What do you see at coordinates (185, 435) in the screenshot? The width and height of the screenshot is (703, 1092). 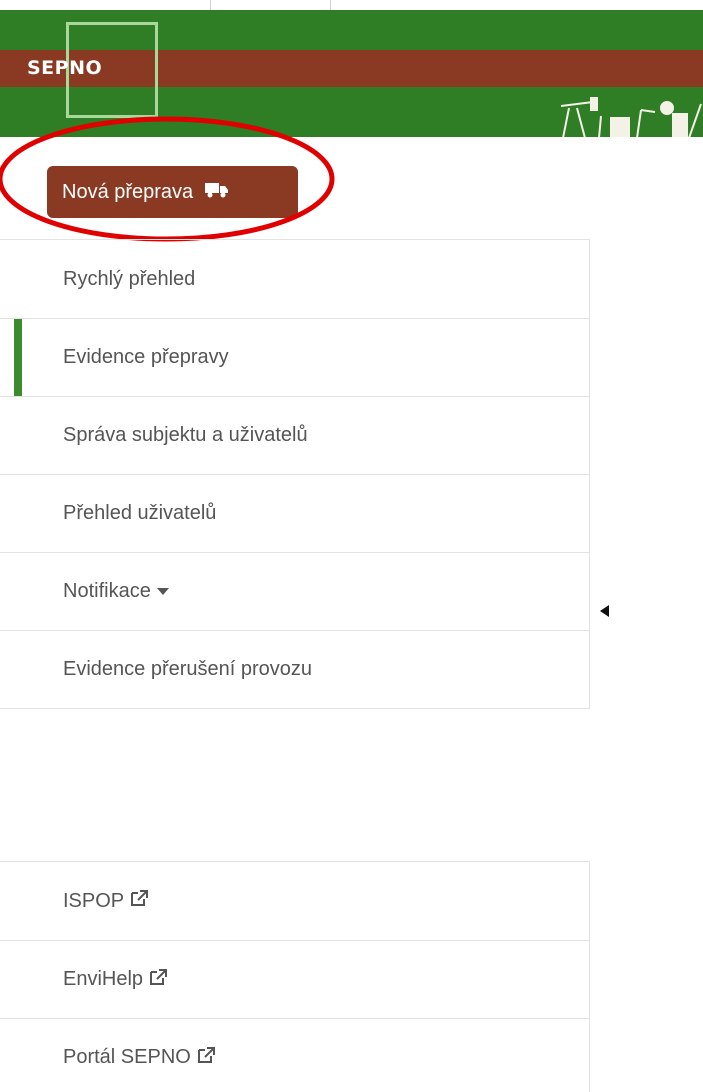 I see `nav-item-label: Správa subjektu a uživatelů` at bounding box center [185, 435].